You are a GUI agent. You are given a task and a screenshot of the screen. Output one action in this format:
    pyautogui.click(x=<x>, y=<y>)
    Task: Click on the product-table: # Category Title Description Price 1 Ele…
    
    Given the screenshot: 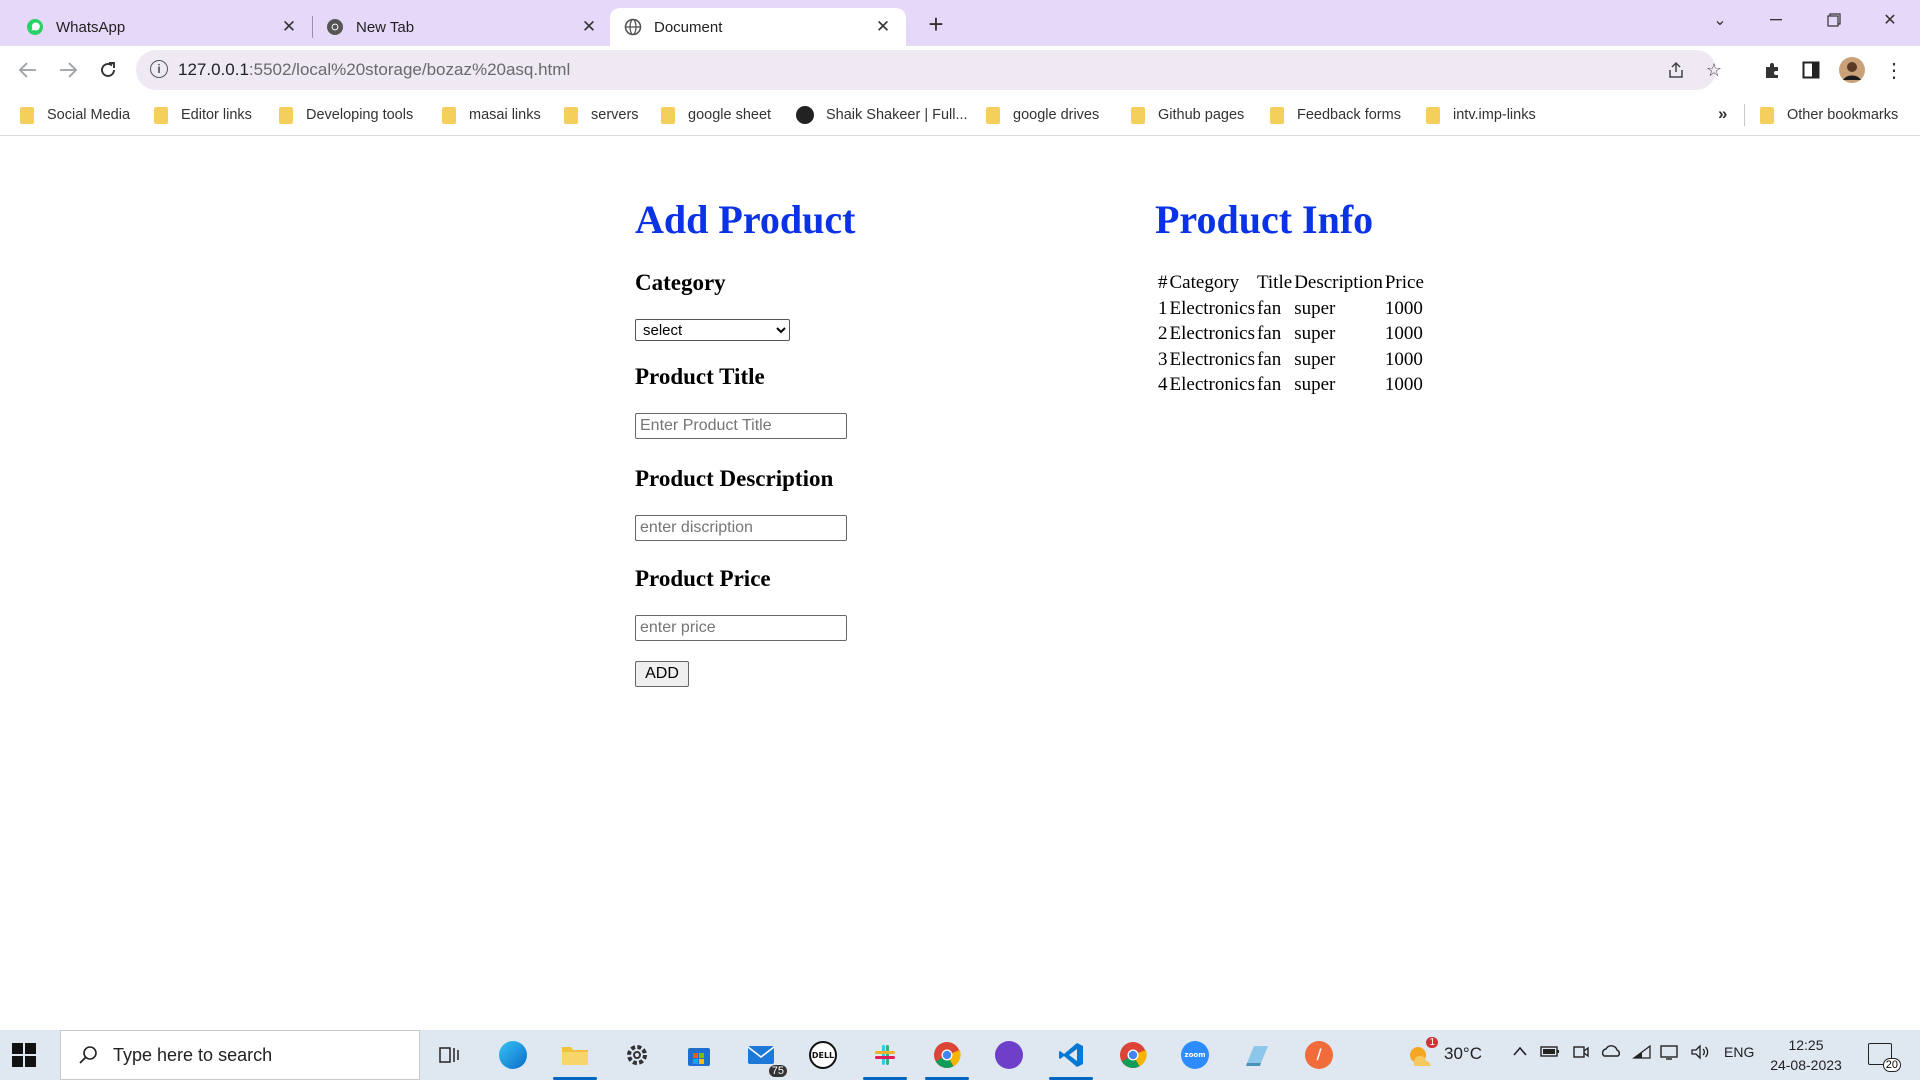 What is the action you would take?
    pyautogui.click(x=1291, y=334)
    